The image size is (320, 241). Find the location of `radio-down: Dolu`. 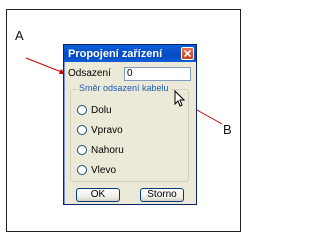

radio-down: Dolu is located at coordinates (94, 110).